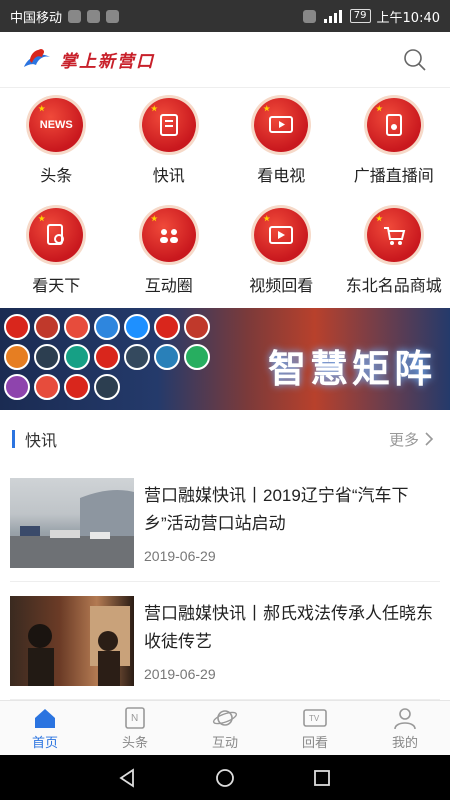 The width and height of the screenshot is (450, 800). I want to click on grid-item-label: 头条, so click(56, 176).